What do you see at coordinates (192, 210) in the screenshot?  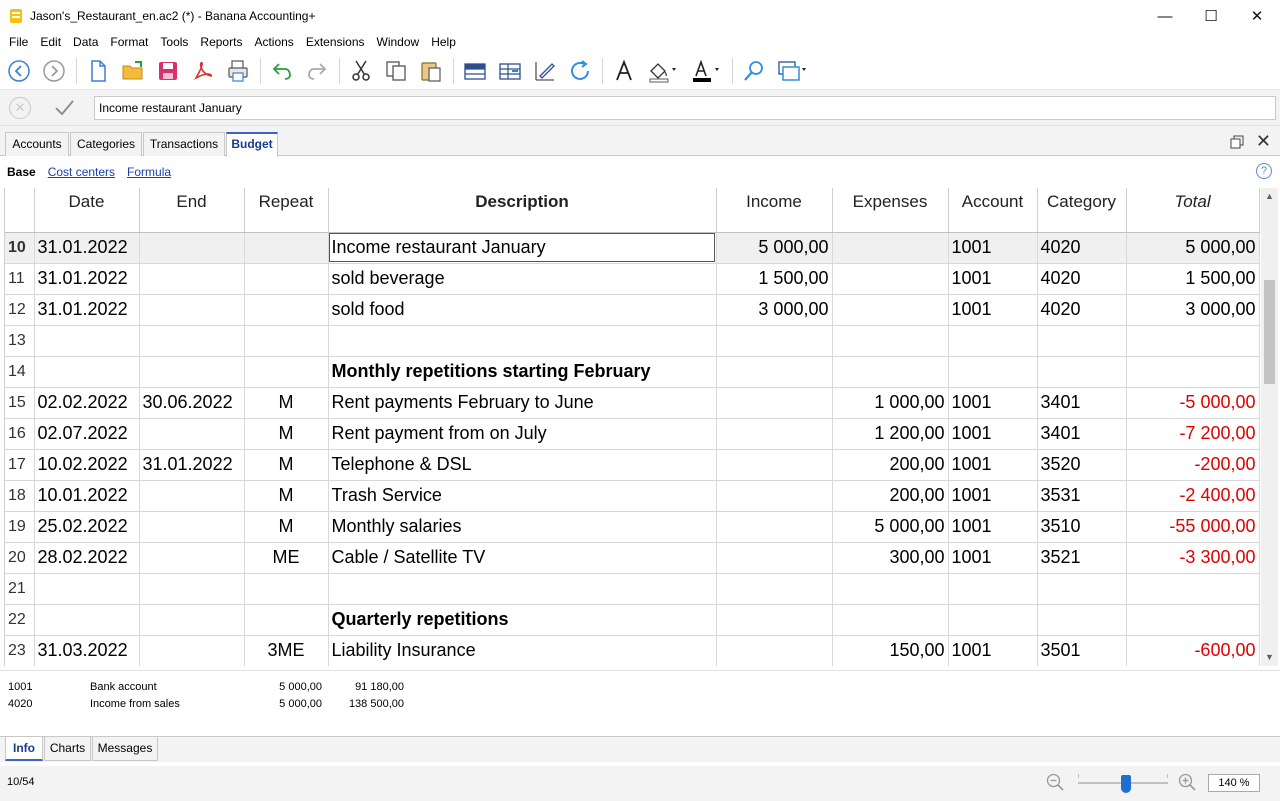 I see `col-header-end: End` at bounding box center [192, 210].